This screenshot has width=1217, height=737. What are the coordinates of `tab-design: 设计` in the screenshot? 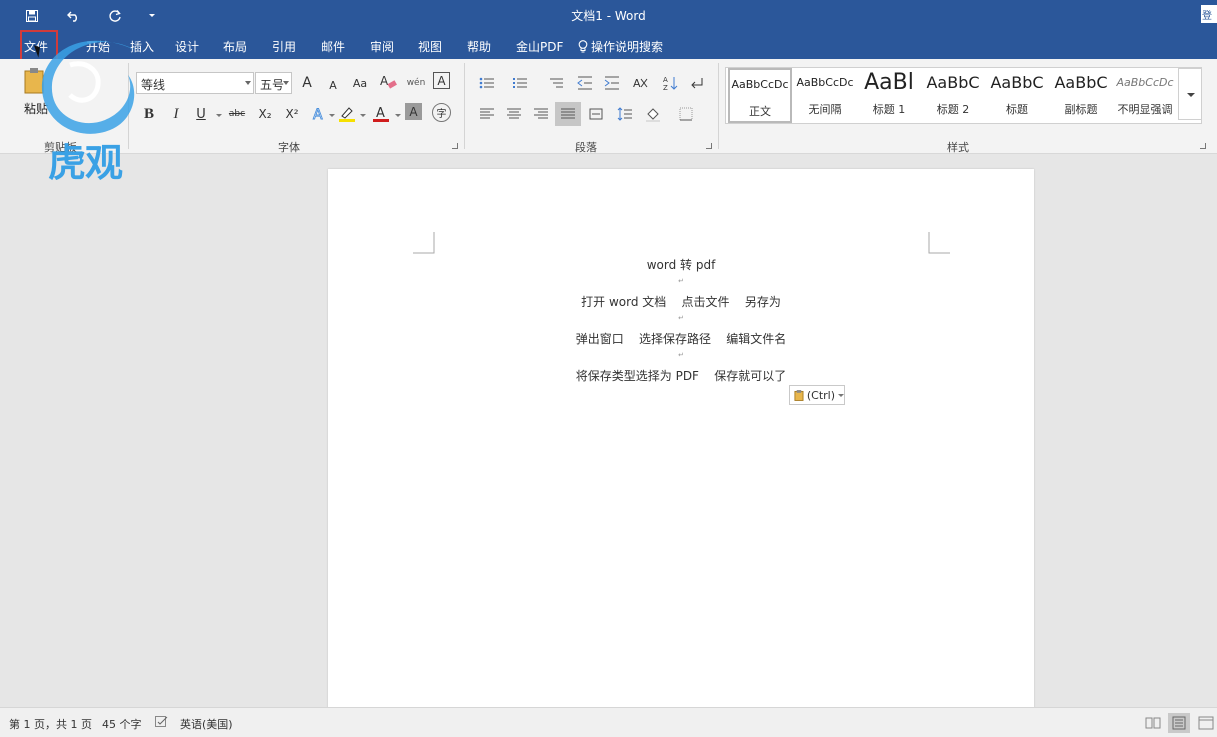 It's located at (187, 46).